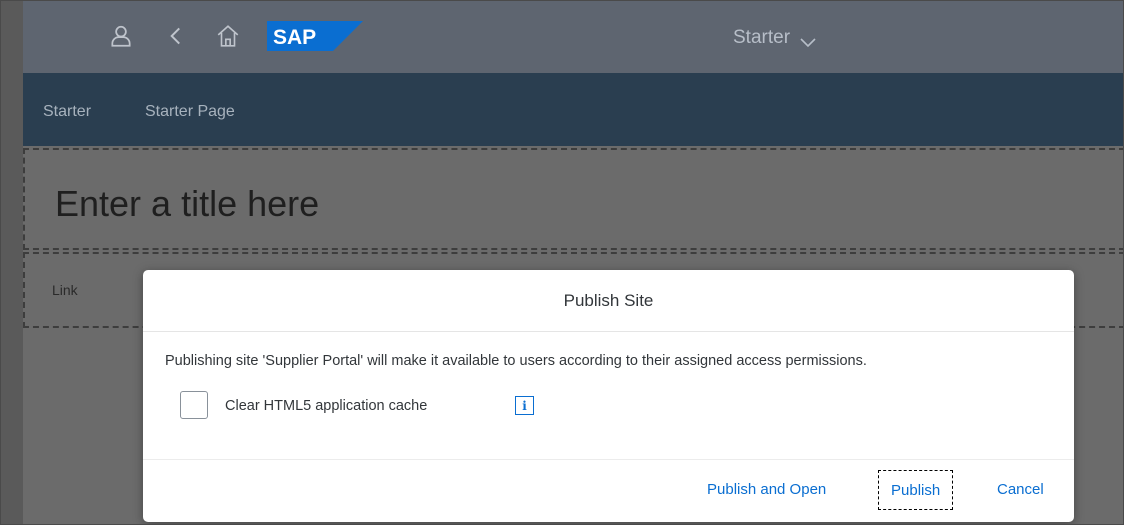  What do you see at coordinates (916, 490) in the screenshot?
I see `publish-button: Publish` at bounding box center [916, 490].